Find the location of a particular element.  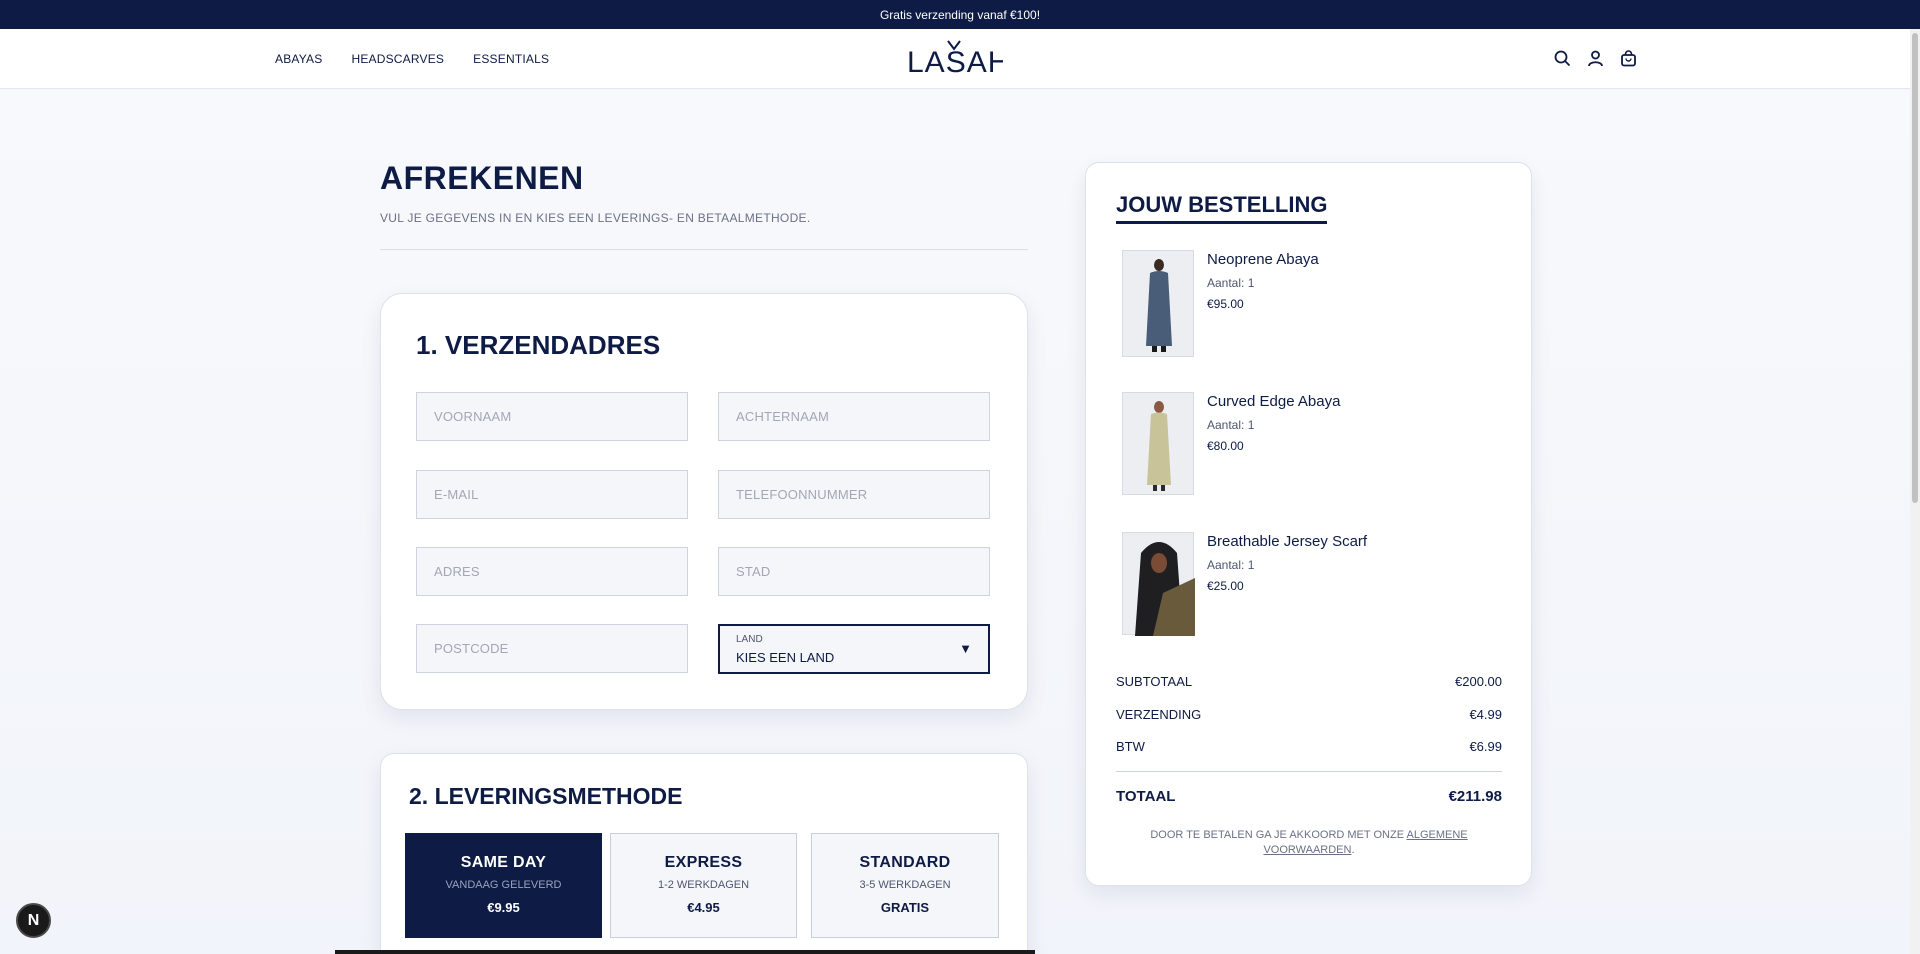

delivery-option-time: 3-5 WERKDAGEN is located at coordinates (905, 885).